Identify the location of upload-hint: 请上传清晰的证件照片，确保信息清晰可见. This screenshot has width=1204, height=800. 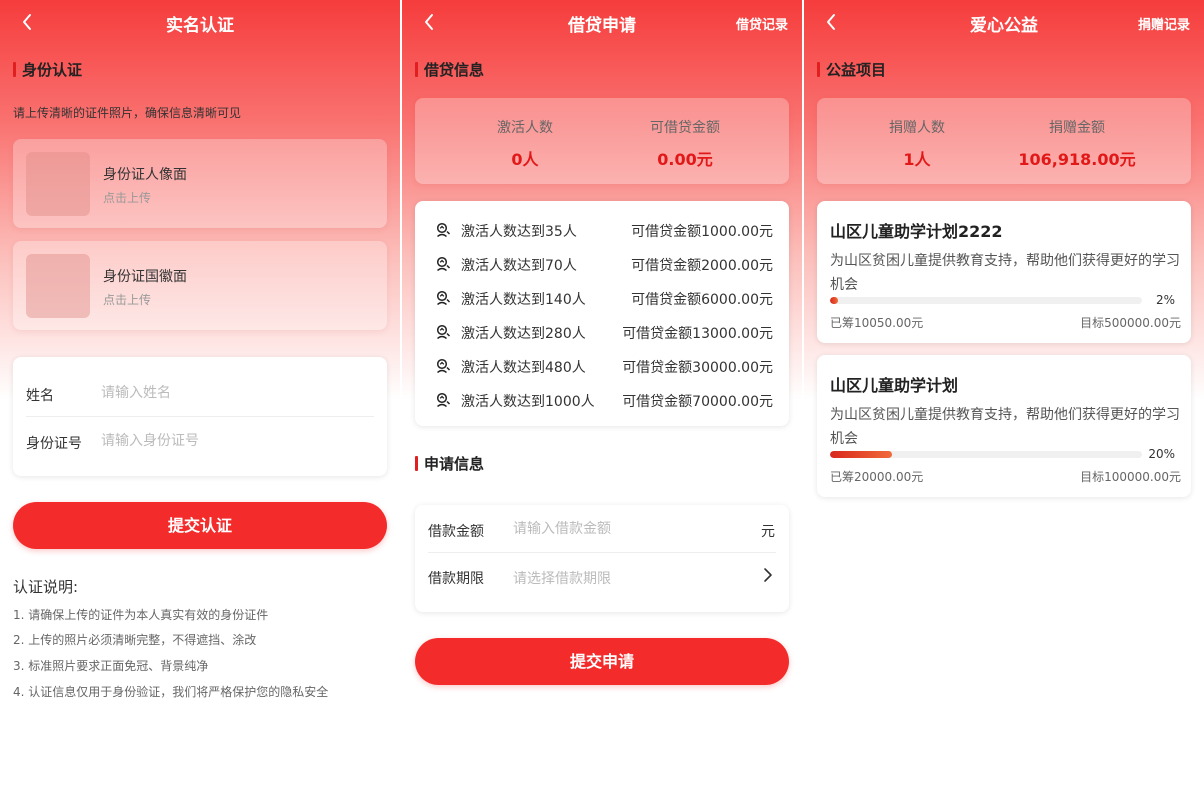
(127, 113).